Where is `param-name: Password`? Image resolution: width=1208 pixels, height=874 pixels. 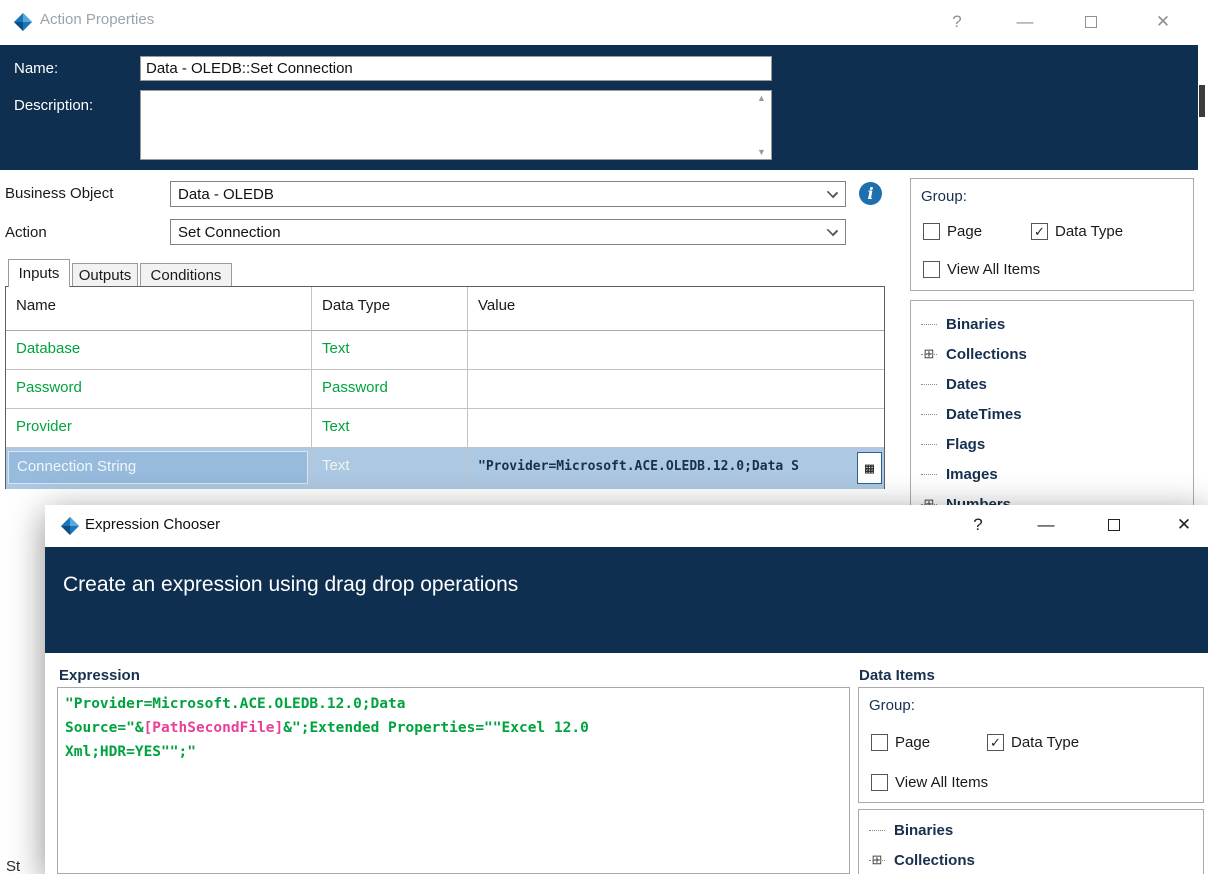
param-name: Password is located at coordinates (159, 389).